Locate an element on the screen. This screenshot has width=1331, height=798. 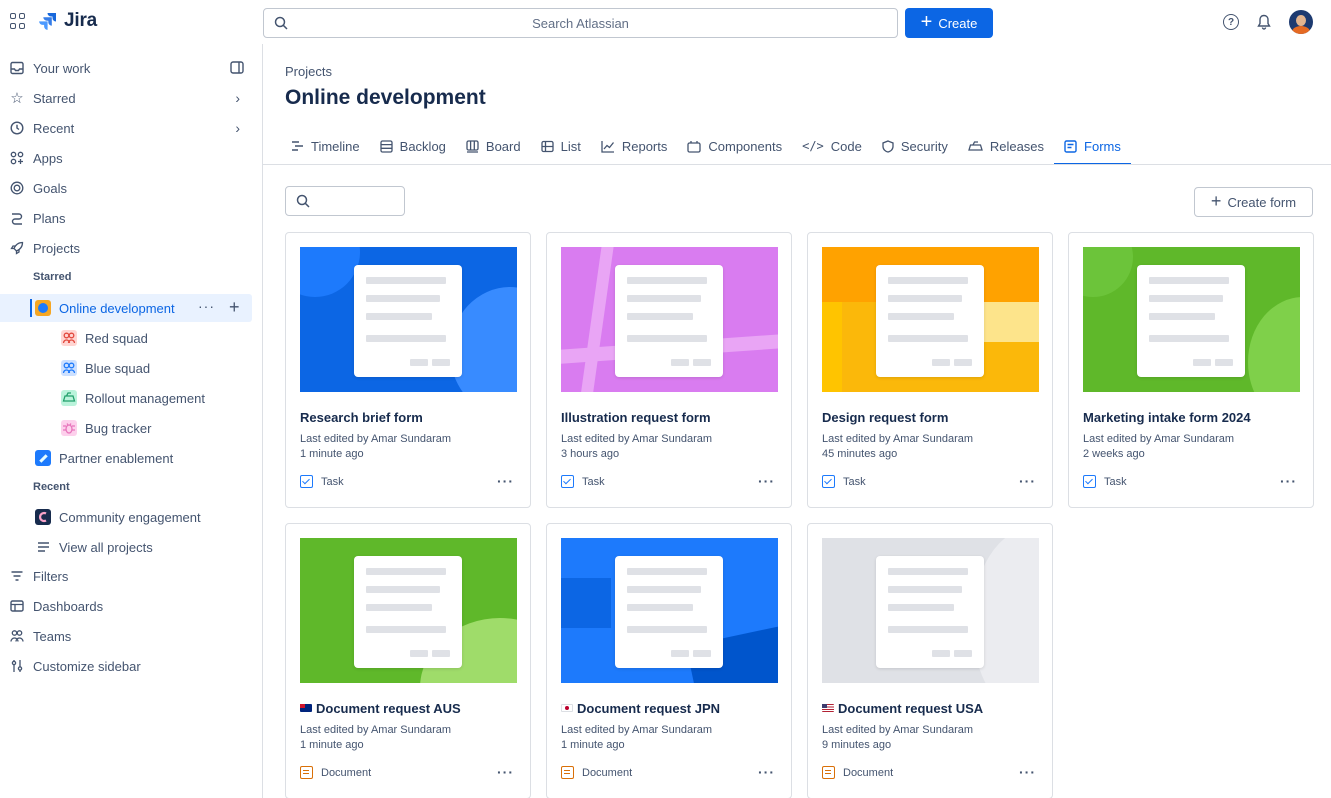
tab-label: Releases is located at coordinates (1017, 146).